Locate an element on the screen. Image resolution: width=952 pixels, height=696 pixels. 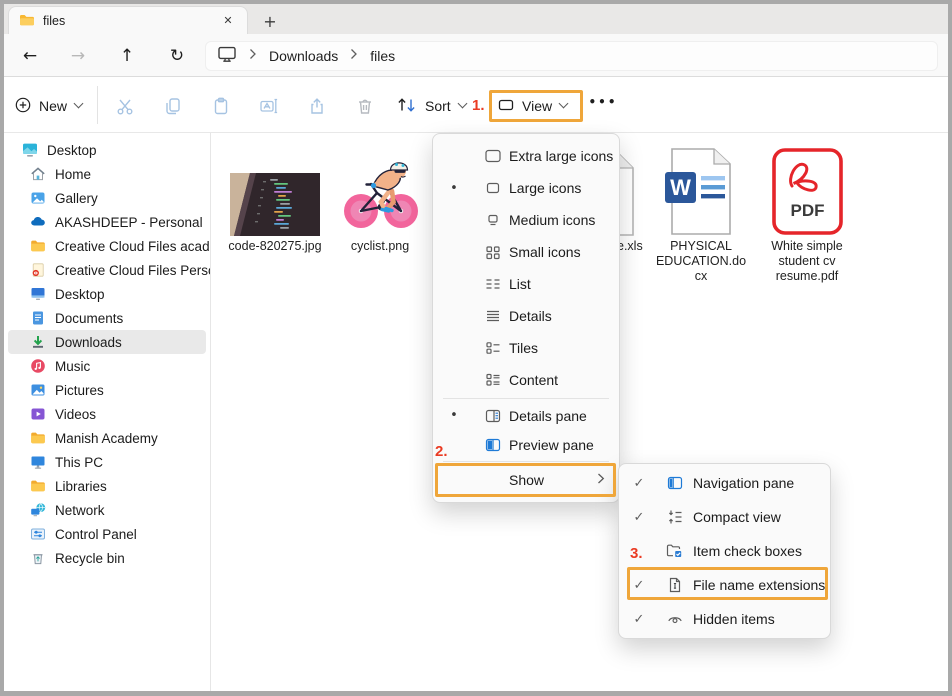
file-thumbnail-code-jpg is located at coordinates (275, 207).